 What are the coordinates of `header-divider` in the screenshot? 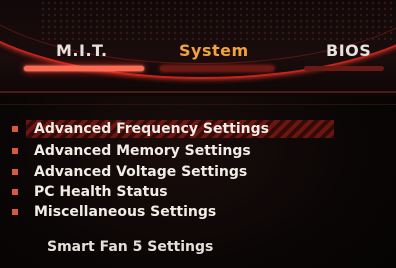 It's located at (198, 92).